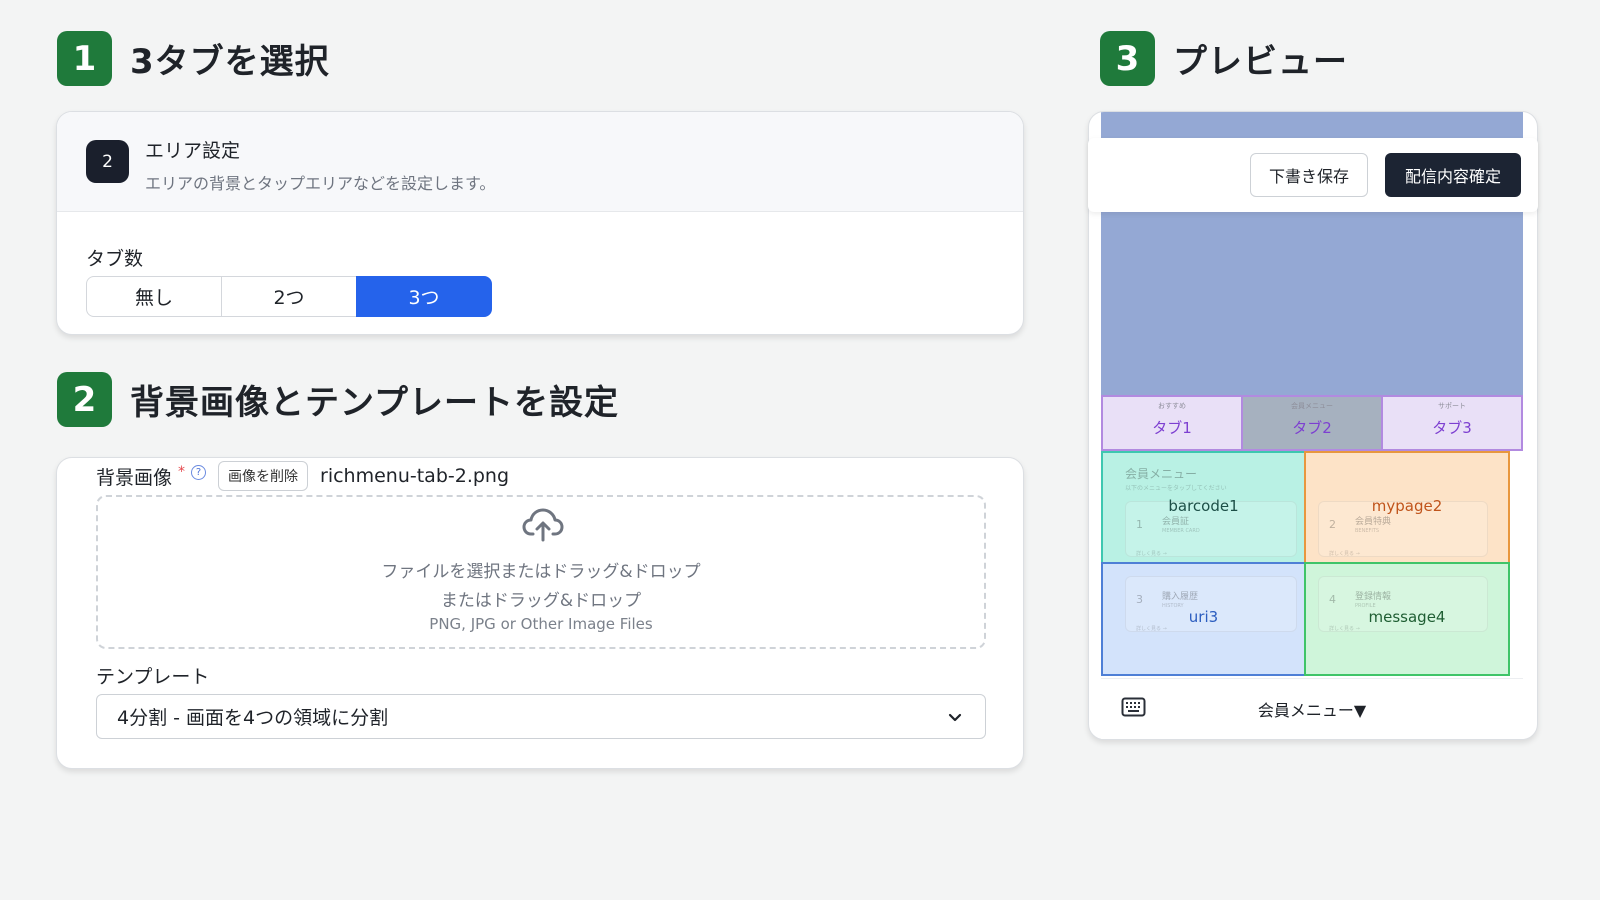 This screenshot has width=1600, height=900. Describe the element at coordinates (541, 716) in the screenshot. I see `template-select: 4分割 - 画面を4つの領域に分割` at that location.